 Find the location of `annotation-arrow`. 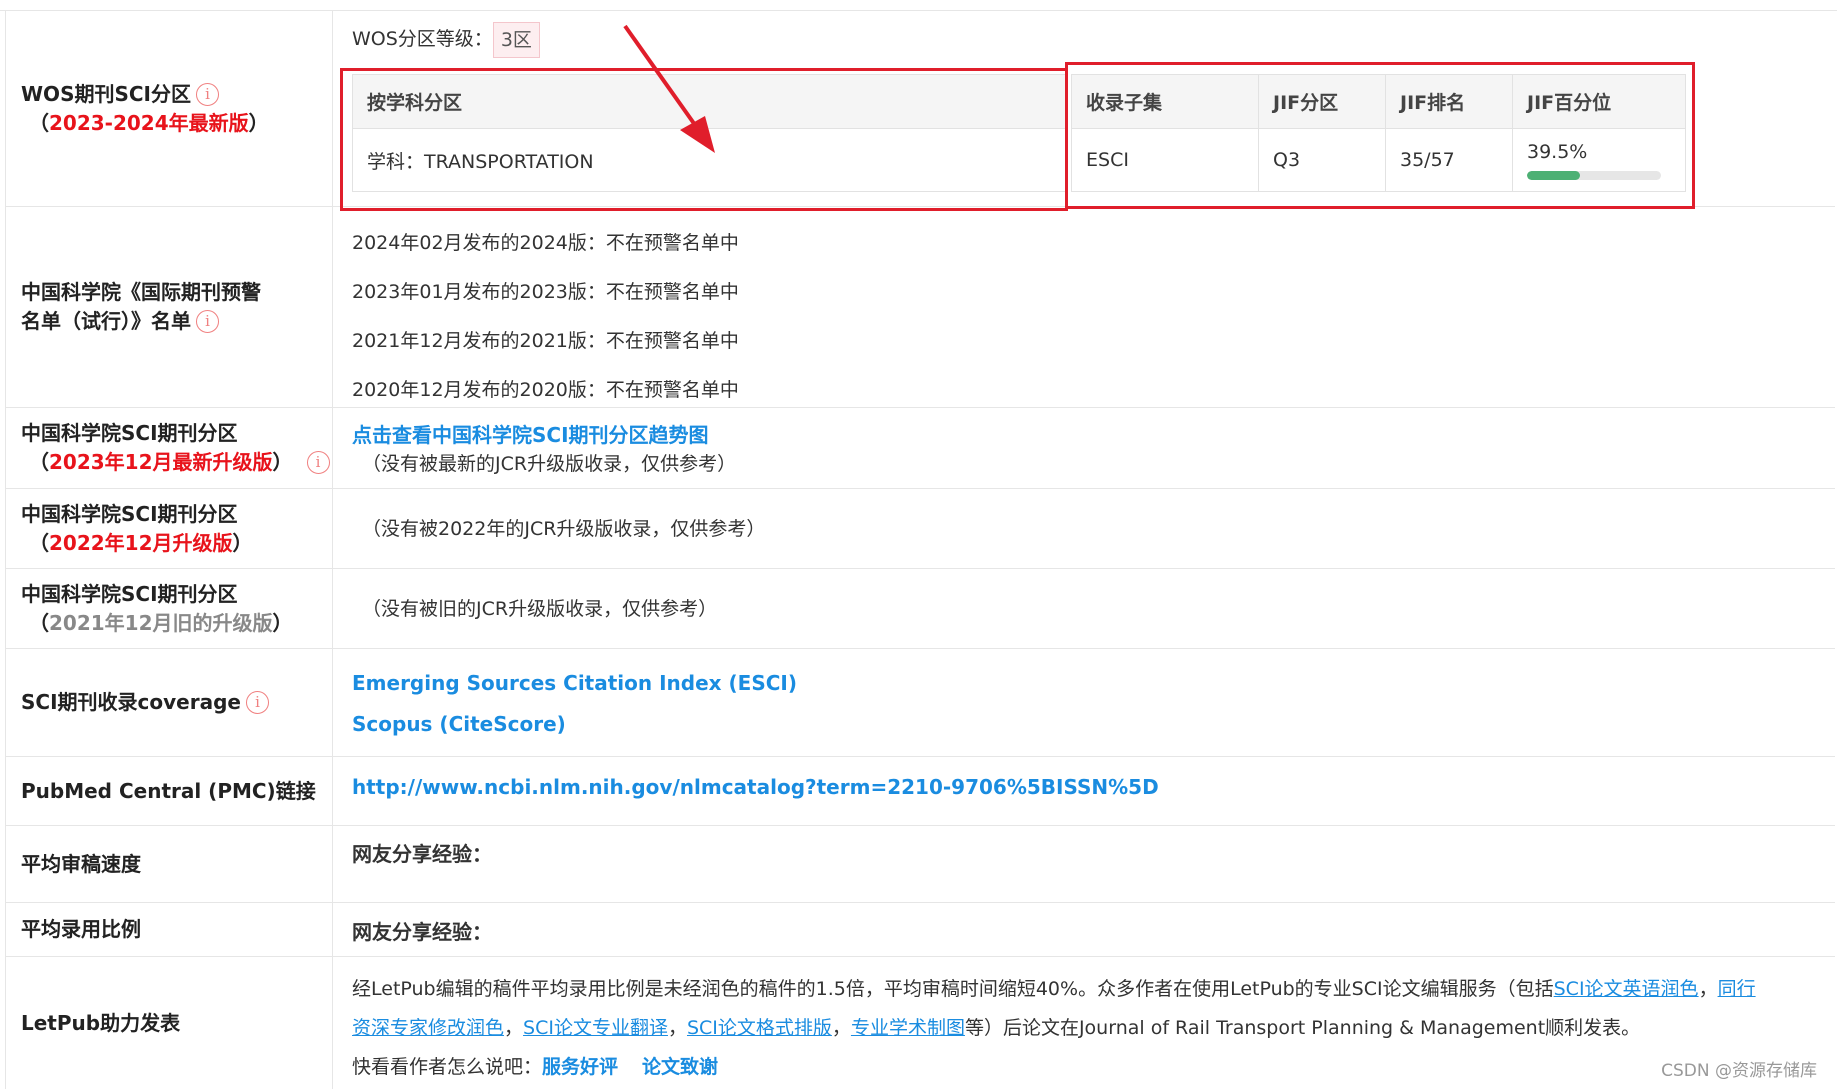

annotation-arrow is located at coordinates (669, 88).